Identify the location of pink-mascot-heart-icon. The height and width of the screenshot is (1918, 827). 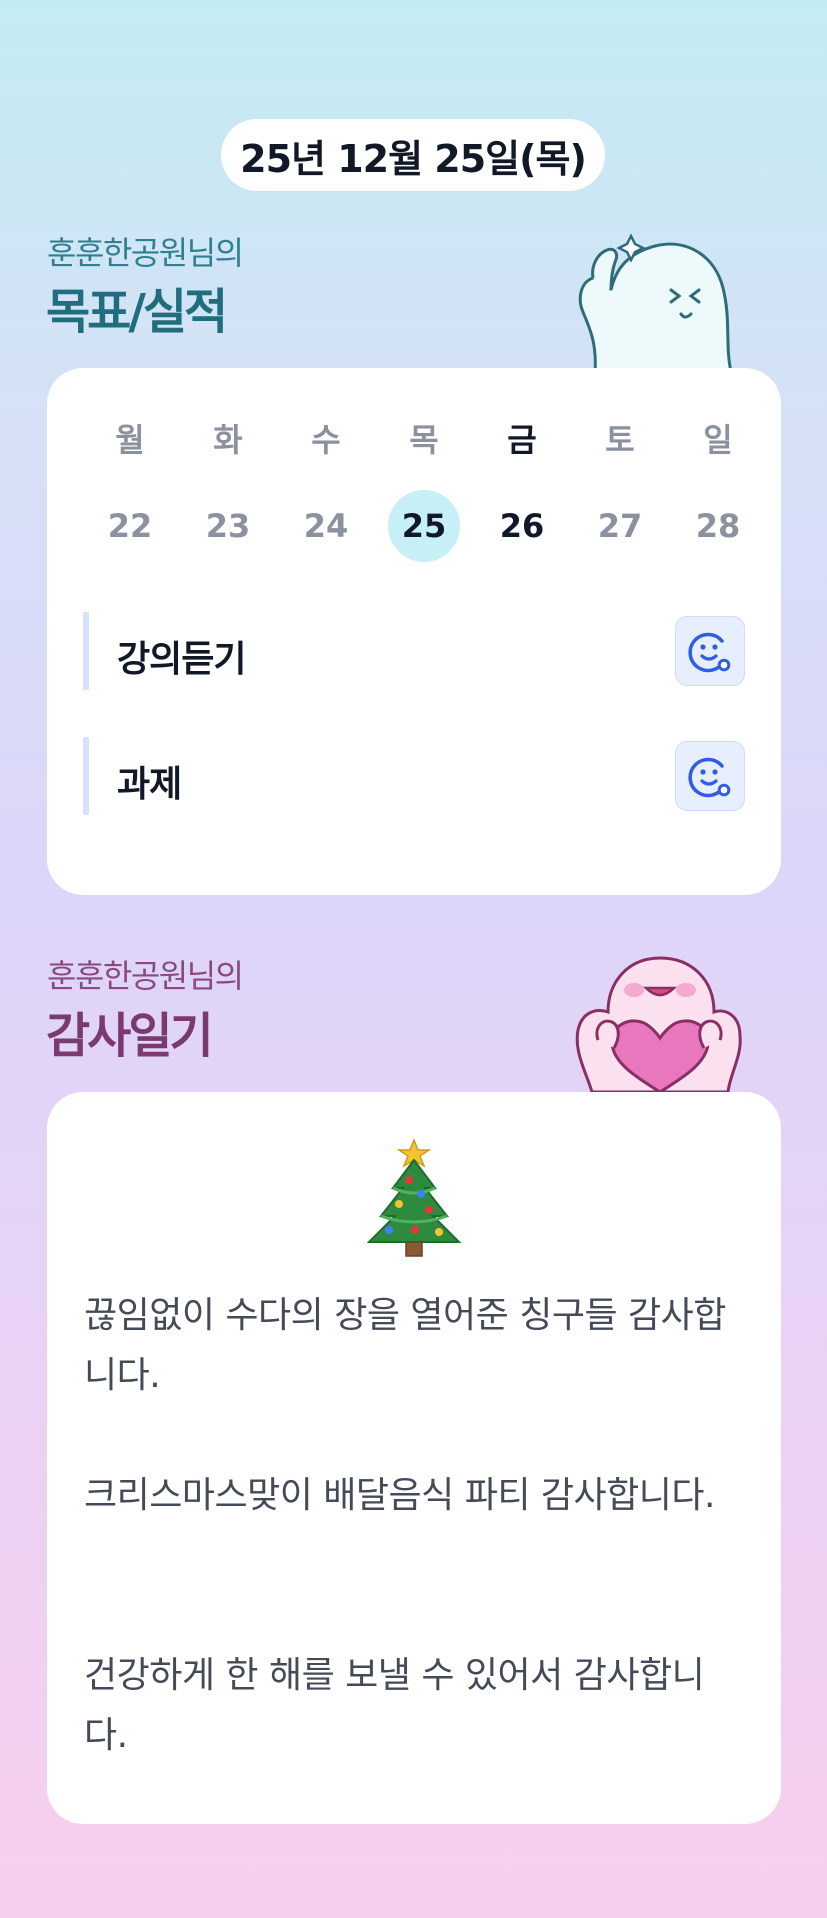
(658, 1024).